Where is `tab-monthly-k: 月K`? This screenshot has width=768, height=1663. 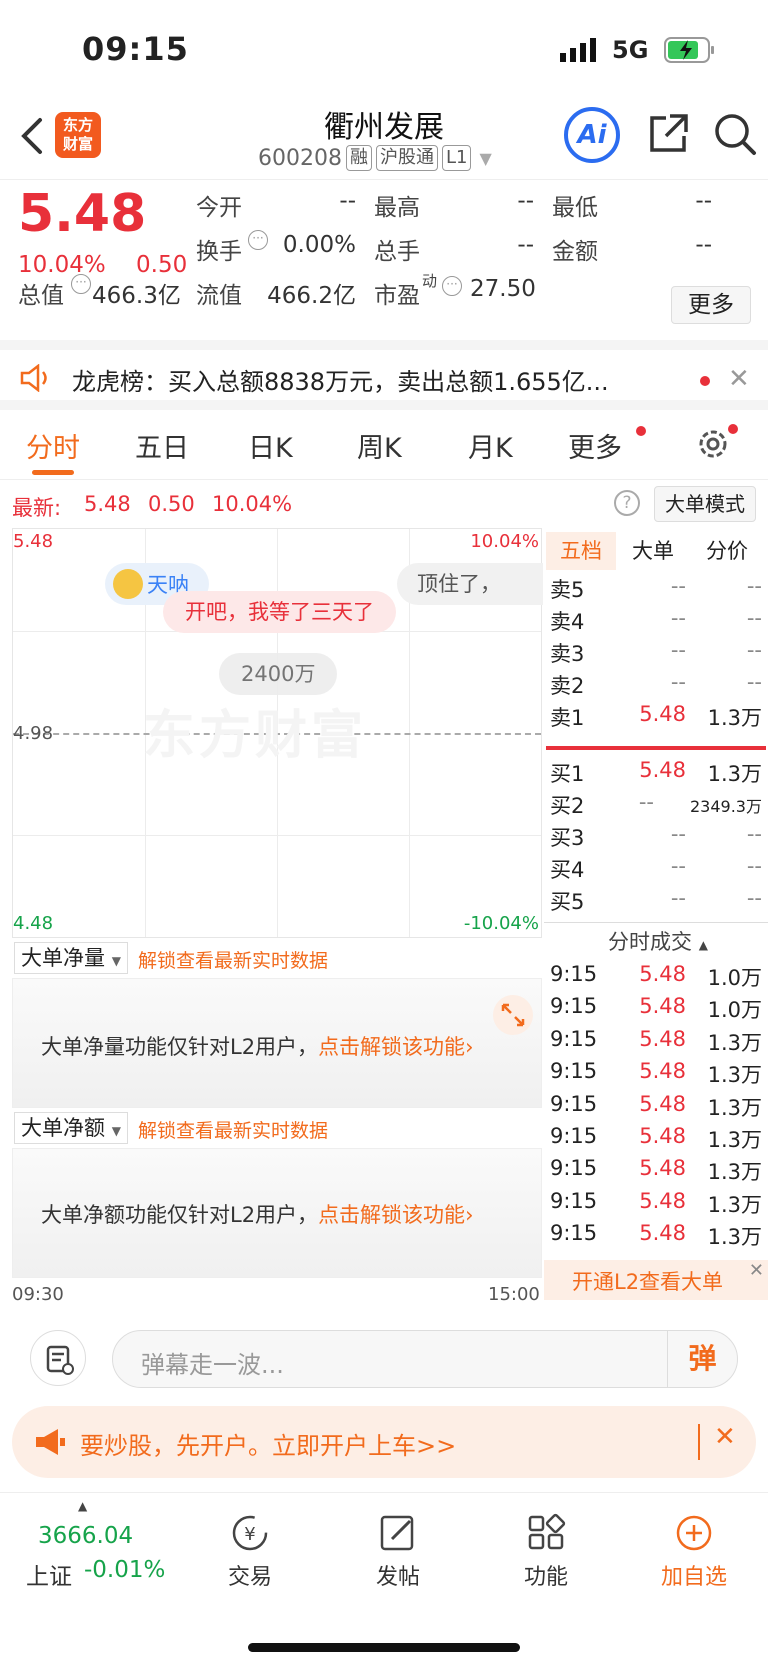 tab-monthly-k: 月K is located at coordinates (490, 445).